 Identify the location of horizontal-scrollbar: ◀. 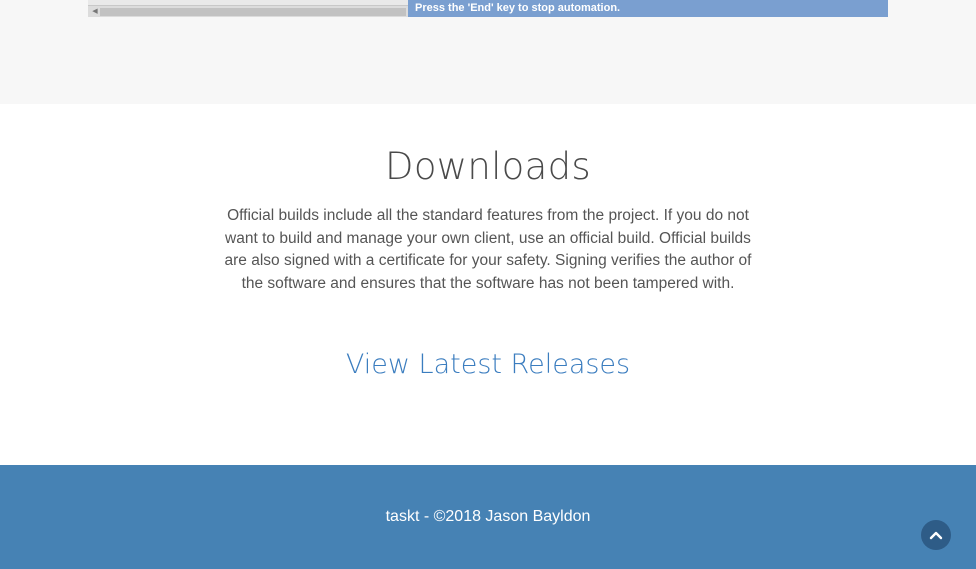
(248, 11).